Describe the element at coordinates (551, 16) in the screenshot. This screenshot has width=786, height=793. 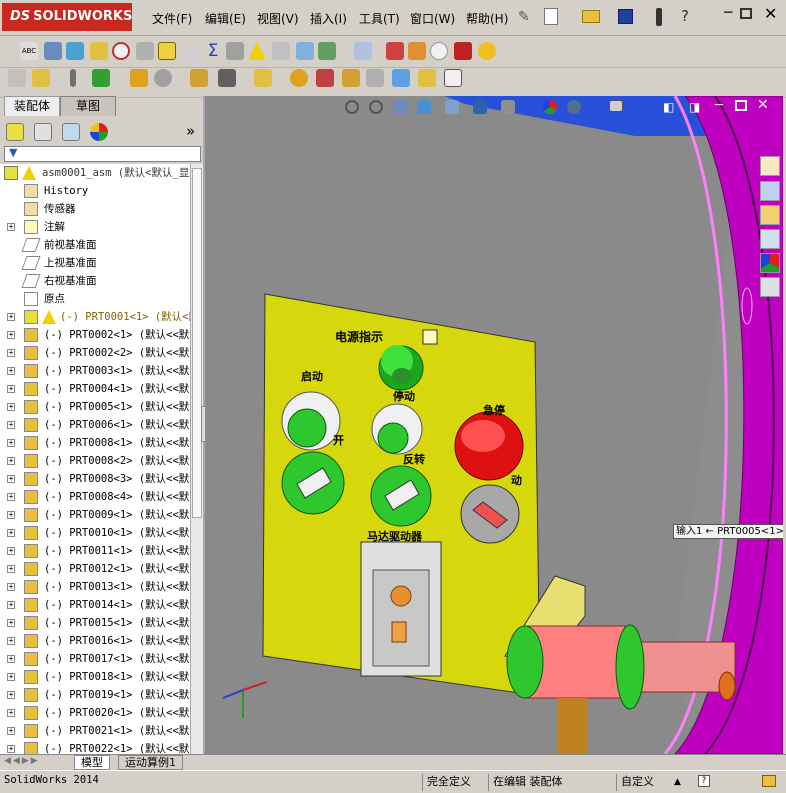
I see `new-document-icon` at that location.